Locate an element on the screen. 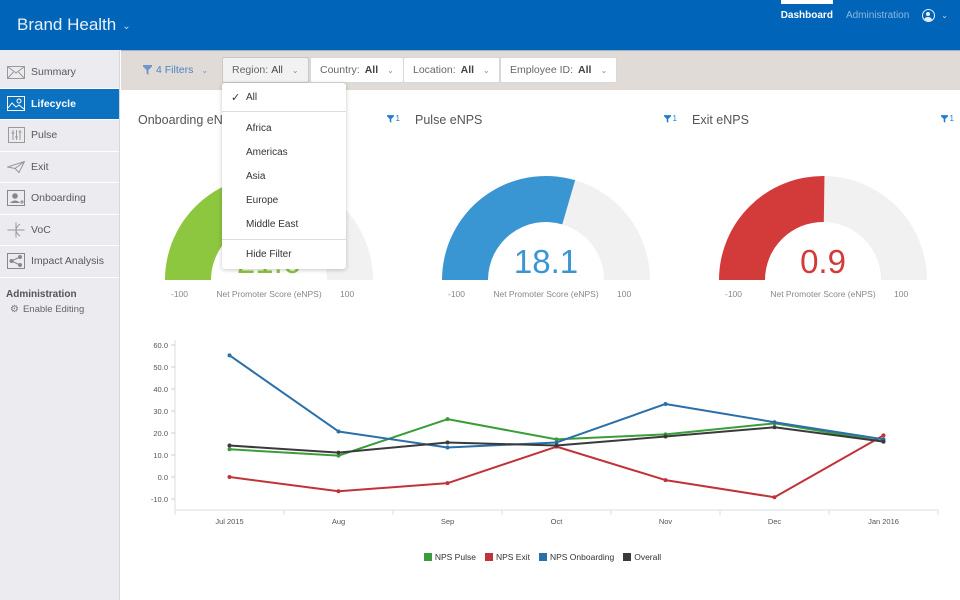 The image size is (960, 600). sidebar-item-onboarding: Onboarding is located at coordinates (59, 199).